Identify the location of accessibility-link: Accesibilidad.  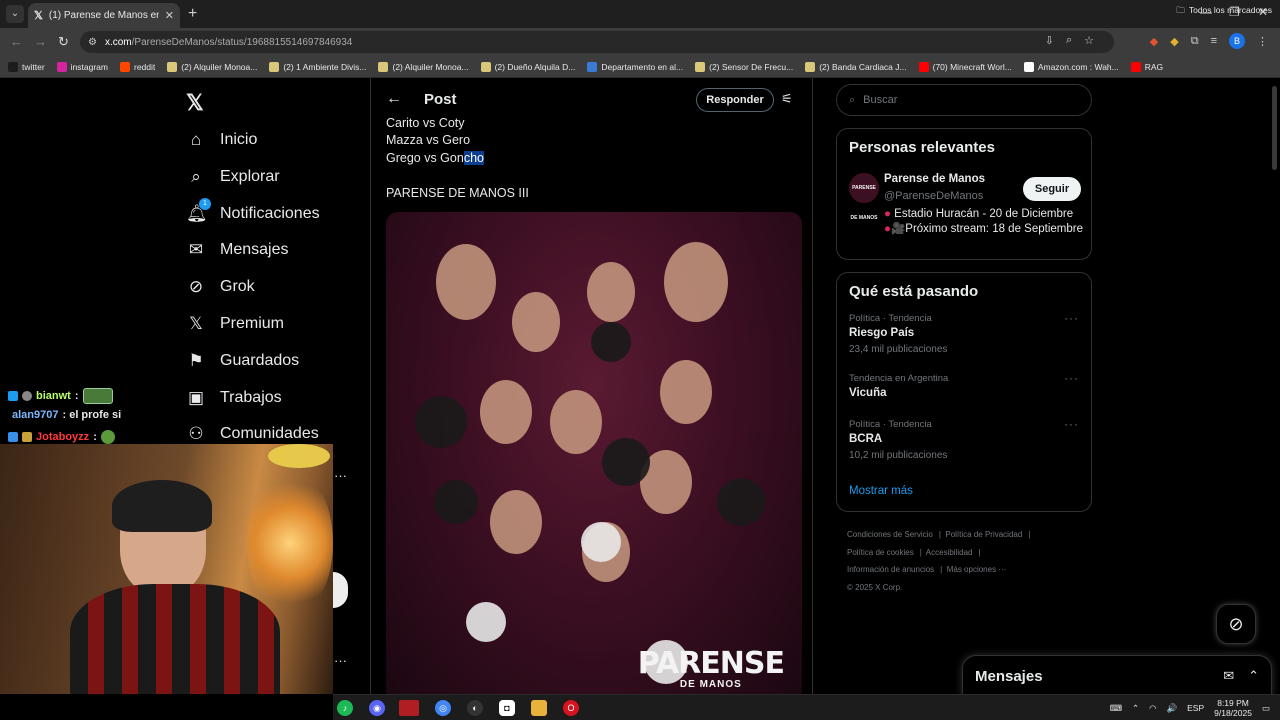
(949, 552).